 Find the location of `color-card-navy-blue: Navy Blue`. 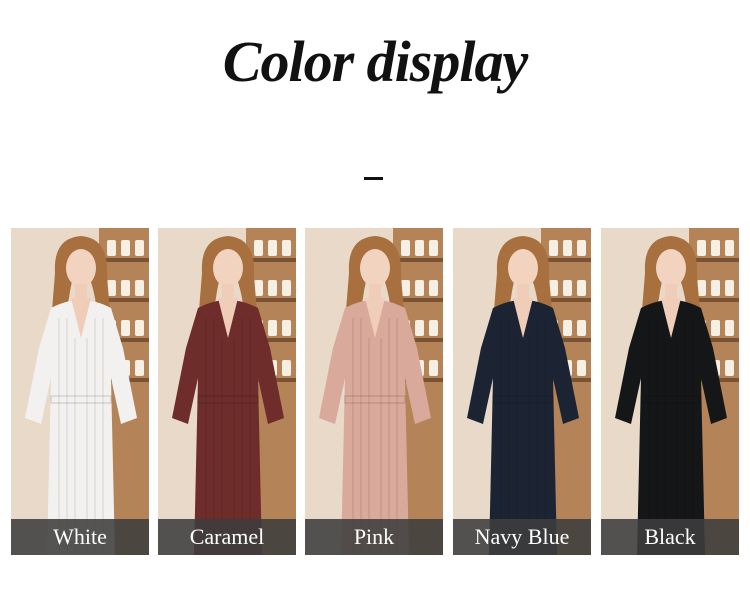

color-card-navy-blue: Navy Blue is located at coordinates (522, 391).